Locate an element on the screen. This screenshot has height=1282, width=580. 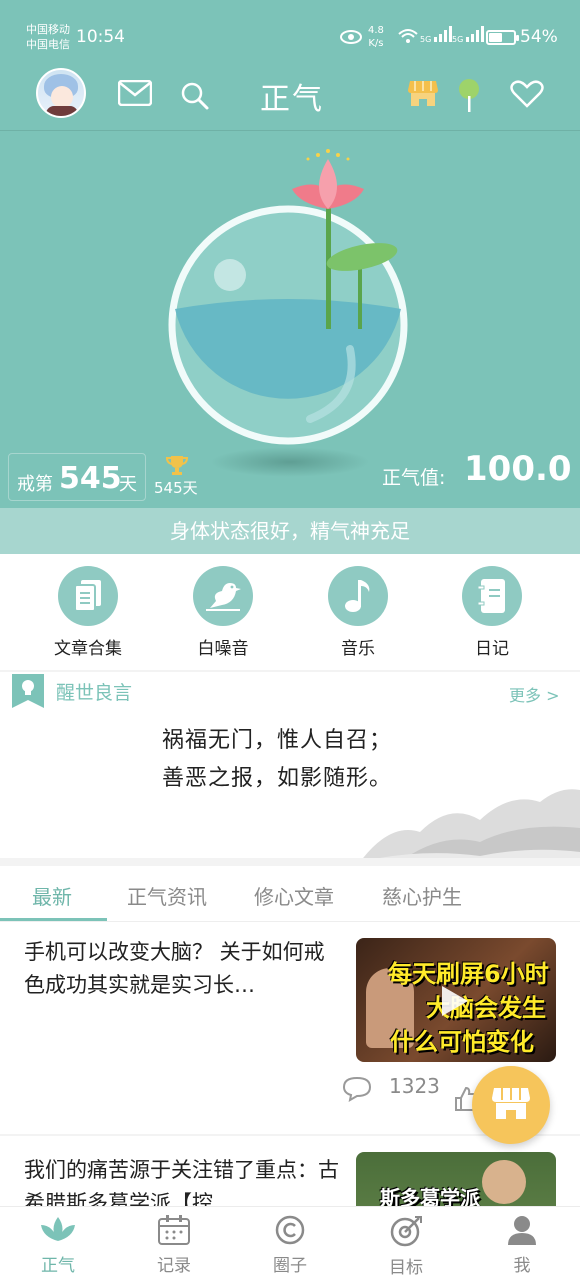
bottom-nav: 正气 记录 圈子 目标 我 is located at coordinates (290, 1244).